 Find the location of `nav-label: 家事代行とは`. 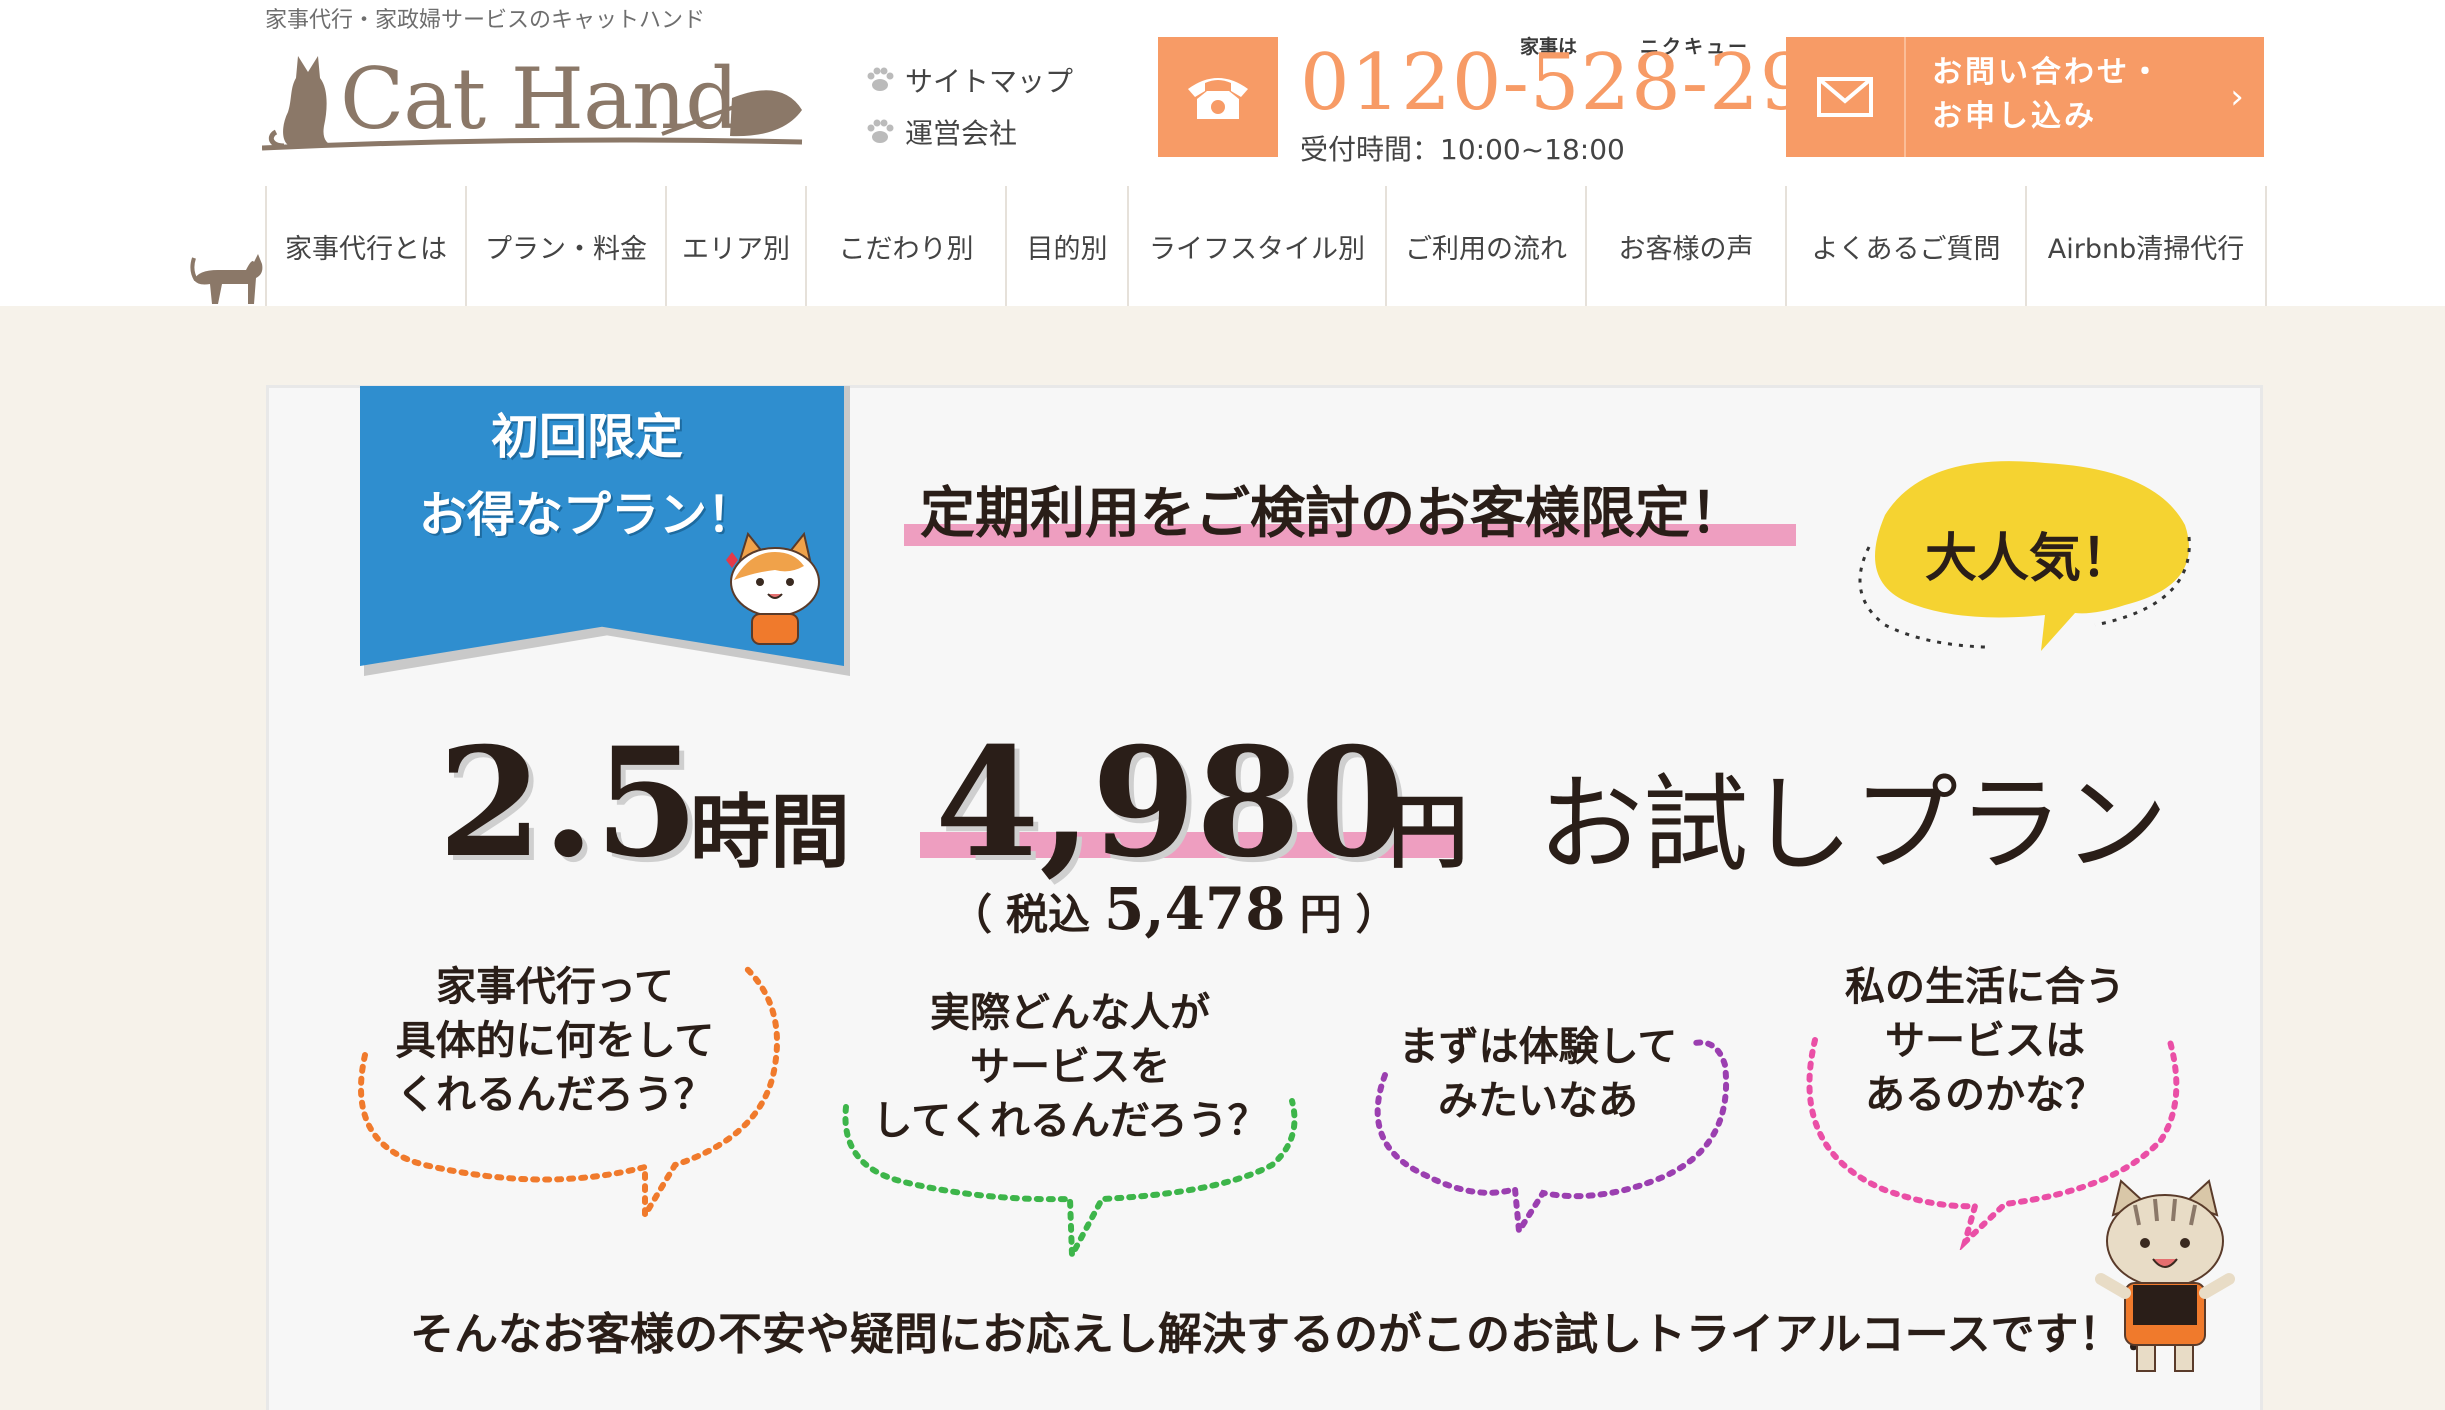

nav-label: 家事代行とは is located at coordinates (366, 249).